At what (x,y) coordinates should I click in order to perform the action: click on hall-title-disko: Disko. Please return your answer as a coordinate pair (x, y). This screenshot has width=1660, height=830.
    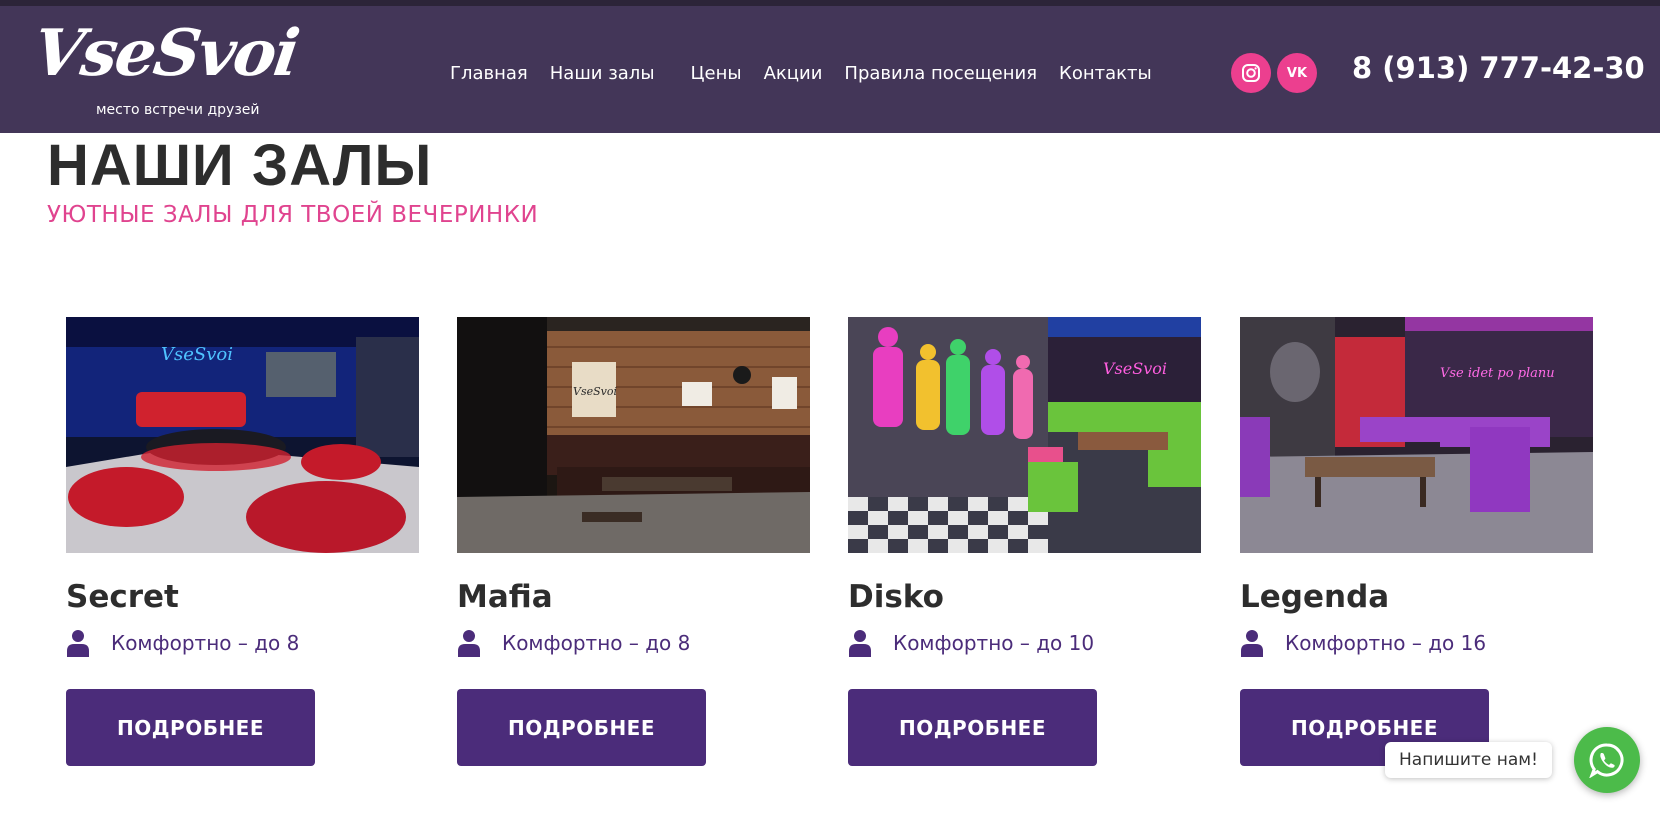
    Looking at the image, I should click on (896, 597).